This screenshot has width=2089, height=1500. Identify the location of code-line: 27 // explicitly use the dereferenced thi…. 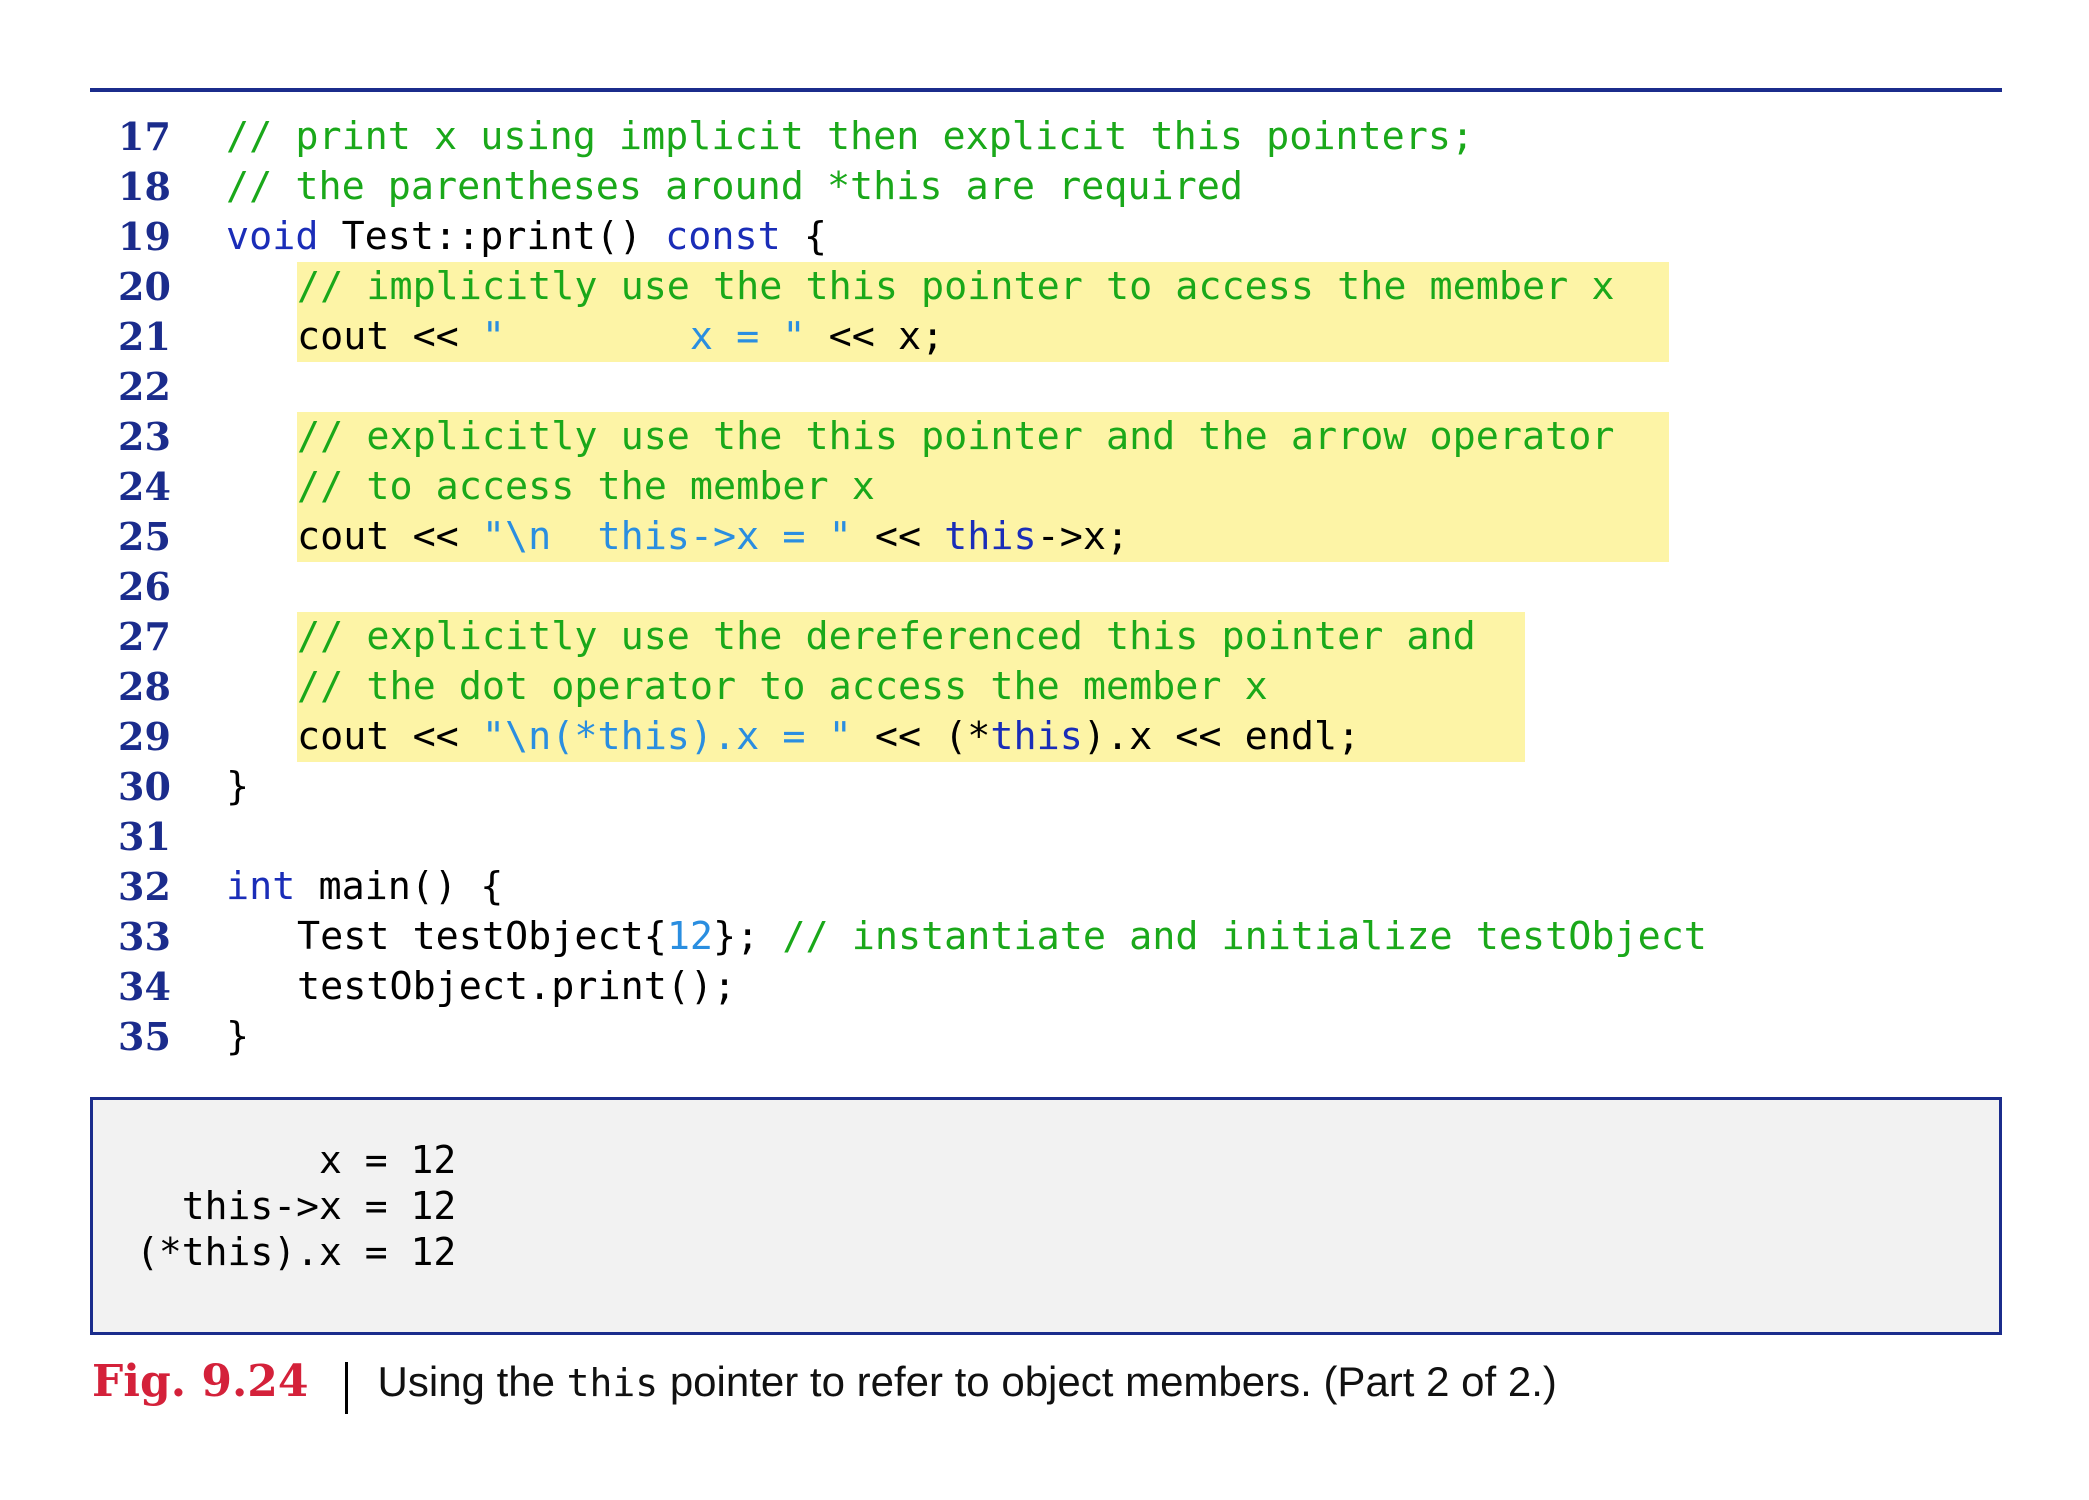
(1044, 637).